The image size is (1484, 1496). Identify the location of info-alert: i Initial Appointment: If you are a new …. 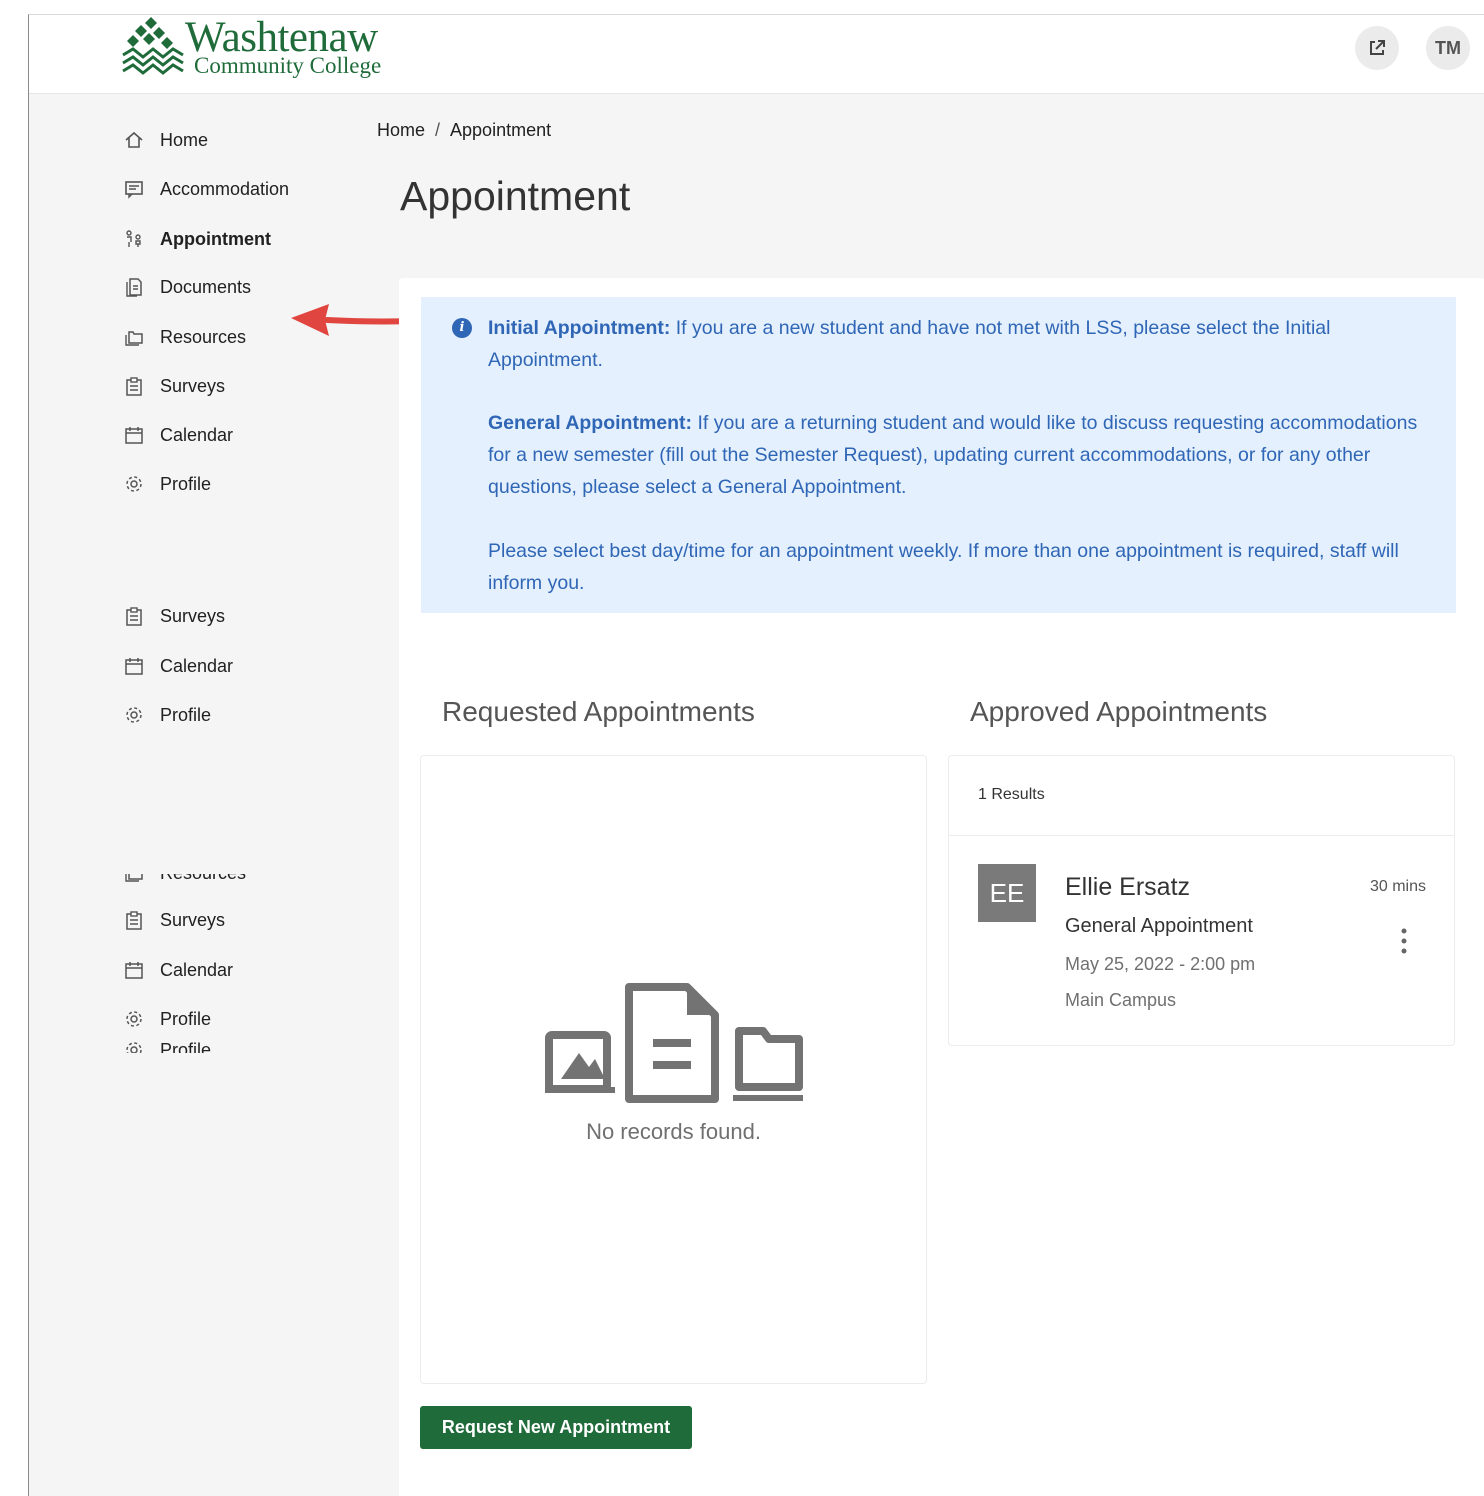
(938, 455).